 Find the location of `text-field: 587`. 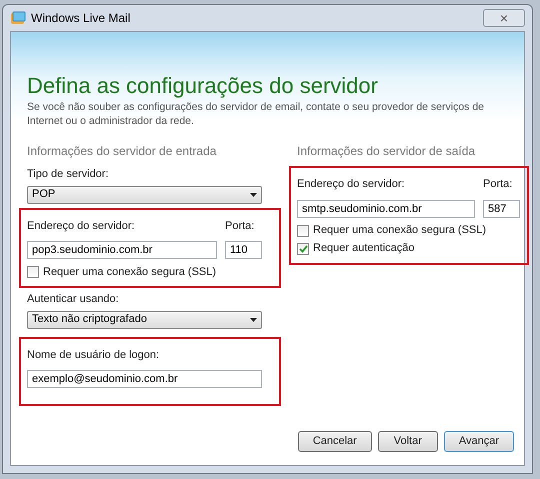

text-field: 587 is located at coordinates (501, 209).